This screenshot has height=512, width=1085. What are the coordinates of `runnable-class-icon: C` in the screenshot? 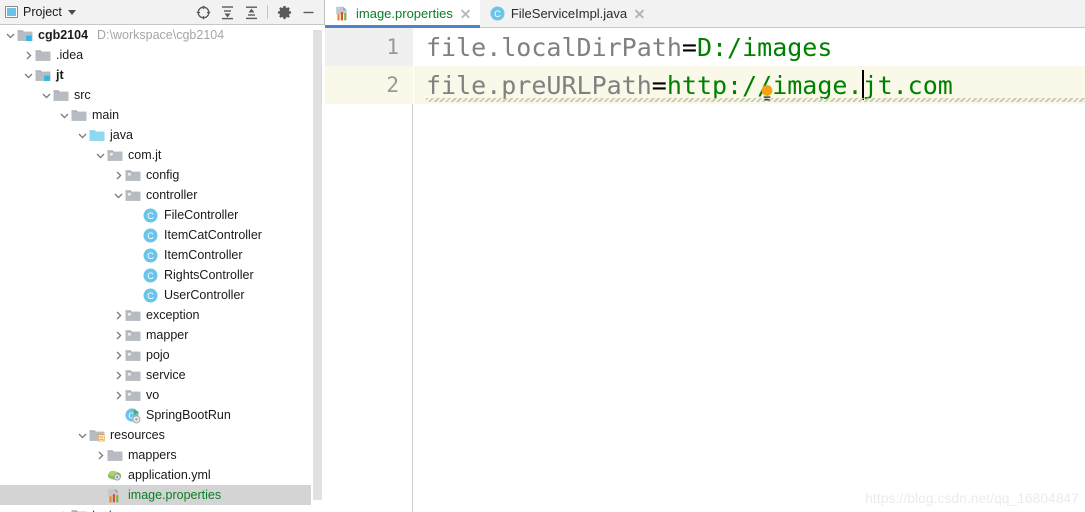 It's located at (133, 415).